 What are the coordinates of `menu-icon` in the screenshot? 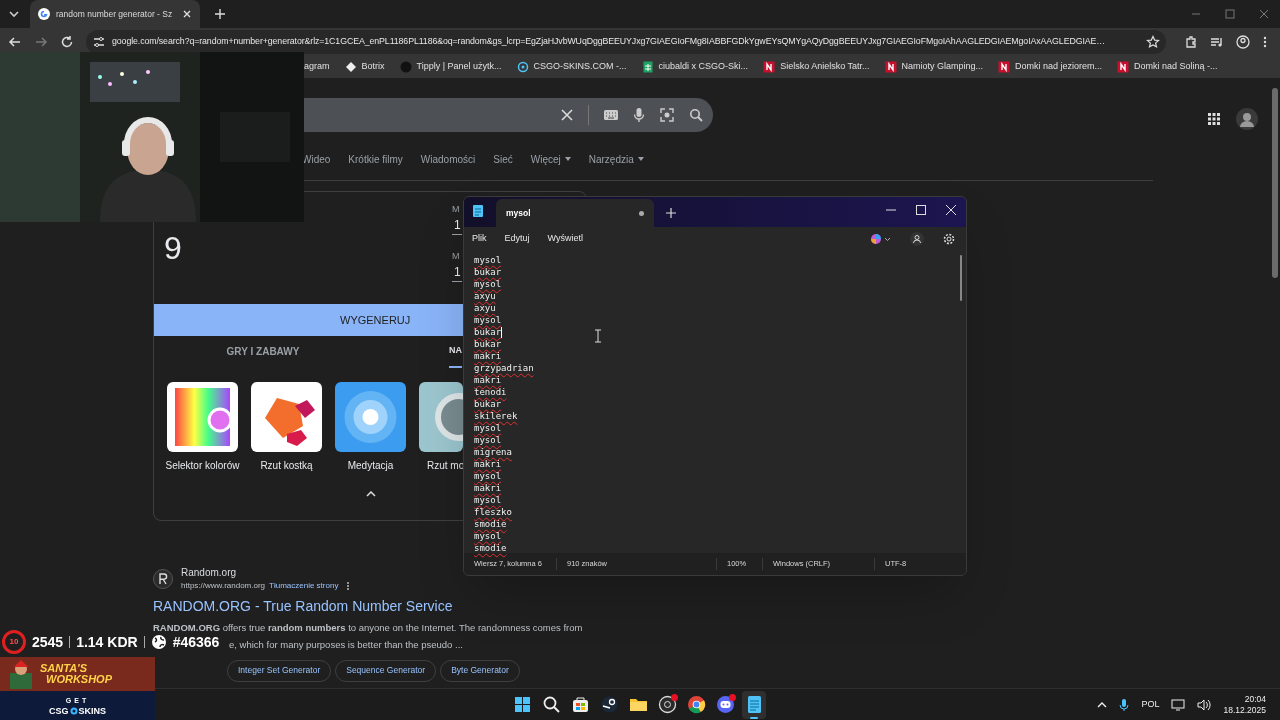 It's located at (1265, 42).